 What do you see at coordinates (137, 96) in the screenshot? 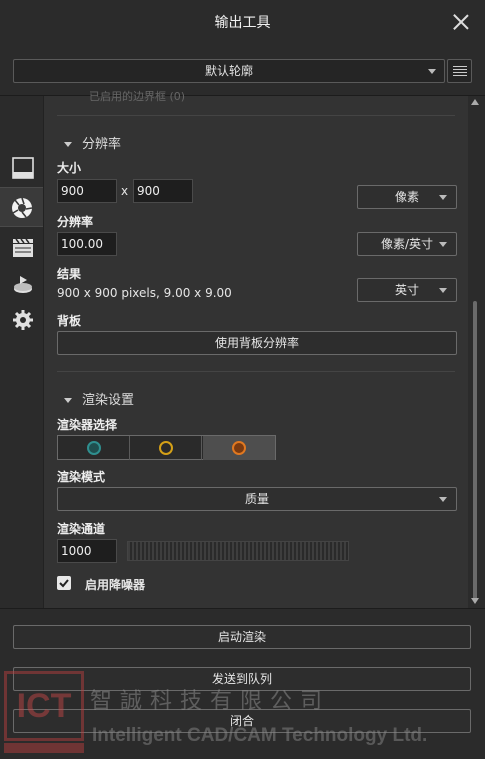
I see `partial-item: 已启用的边界框 (0)` at bounding box center [137, 96].